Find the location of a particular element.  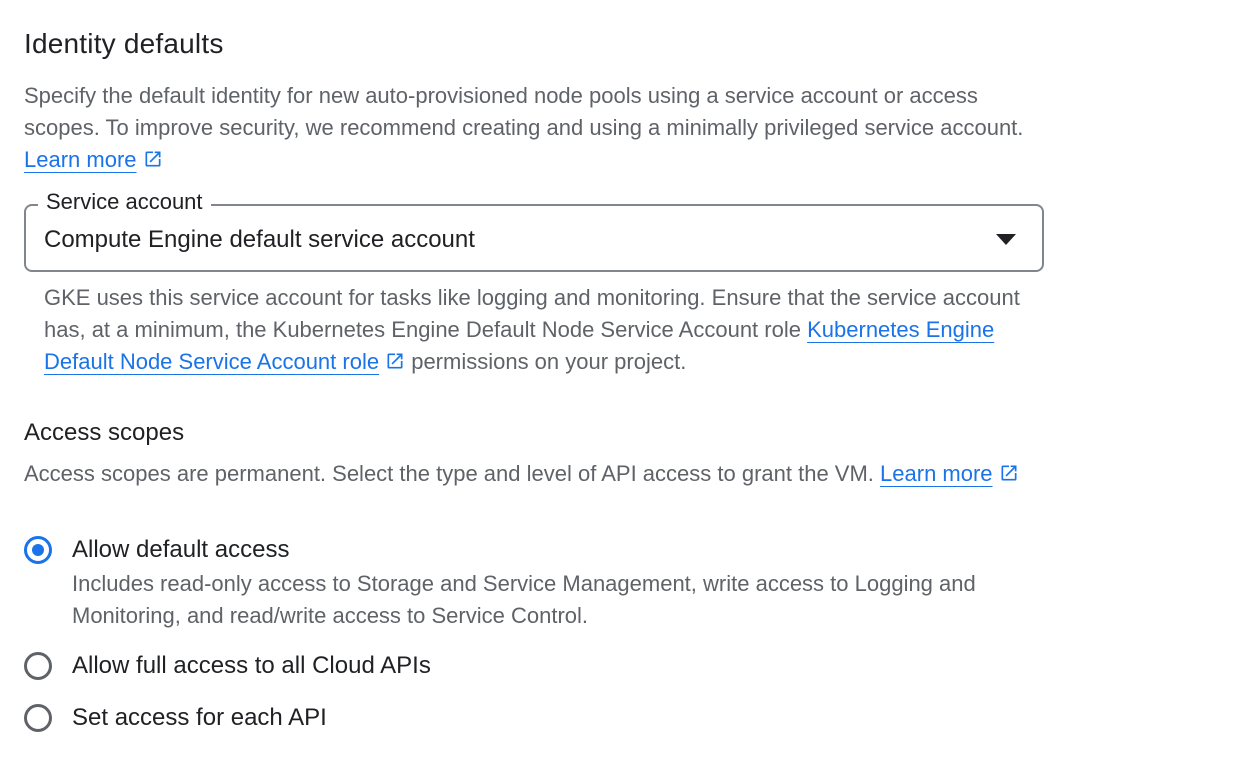

radio-label-per-api-access: Set access for each API is located at coordinates (199, 717).